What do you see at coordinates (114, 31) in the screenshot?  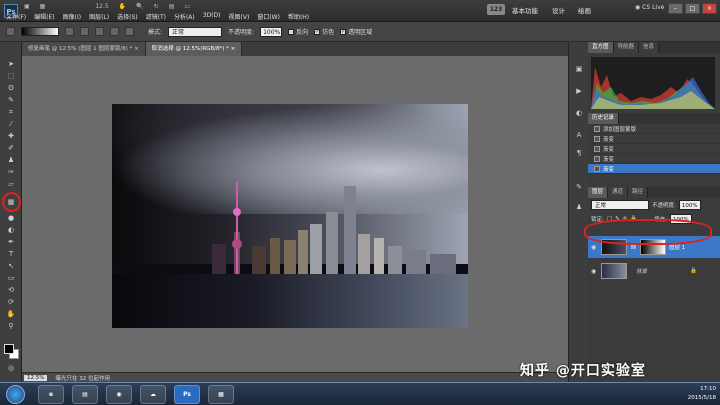 I see `reflected-gradient-icon` at bounding box center [114, 31].